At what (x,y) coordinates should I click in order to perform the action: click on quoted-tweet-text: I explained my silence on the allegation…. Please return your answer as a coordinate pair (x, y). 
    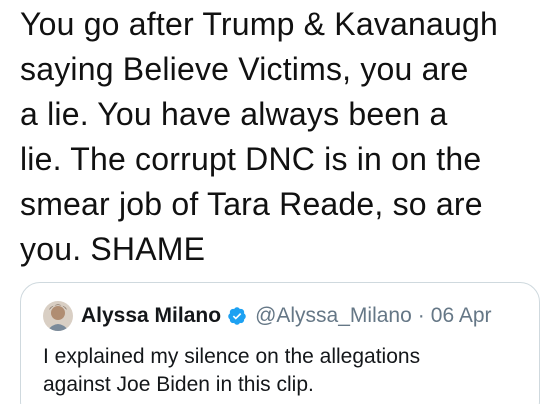
    Looking at the image, I should click on (232, 370).